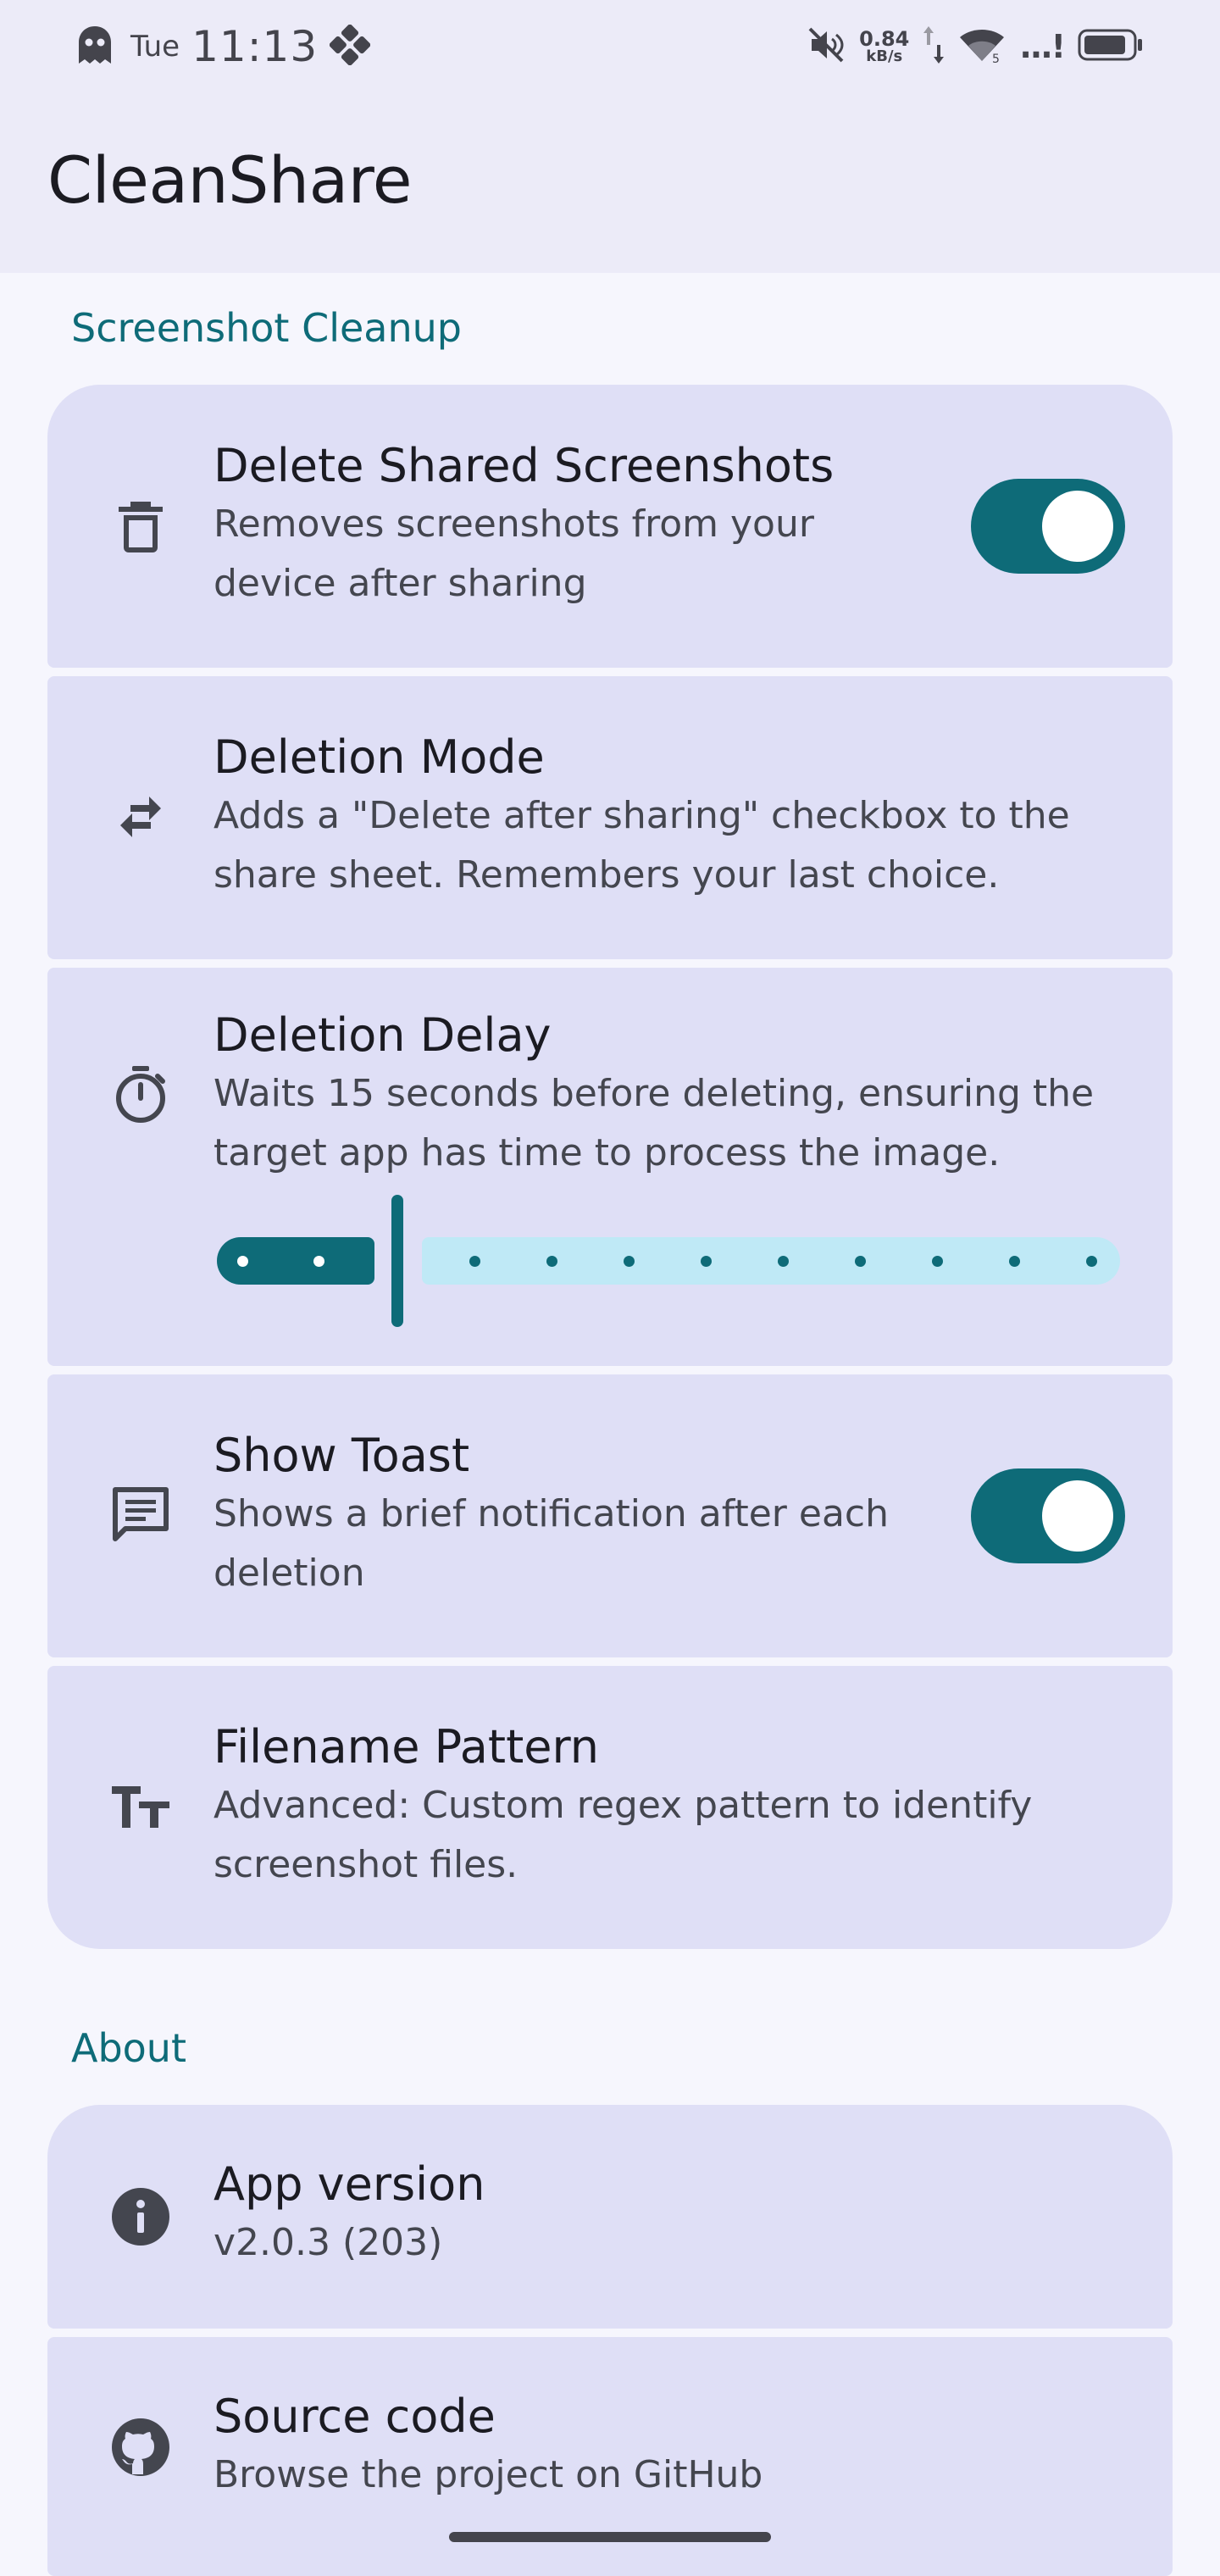 Image resolution: width=1220 pixels, height=2576 pixels. Describe the element at coordinates (349, 2184) in the screenshot. I see `about-title: App version` at that location.